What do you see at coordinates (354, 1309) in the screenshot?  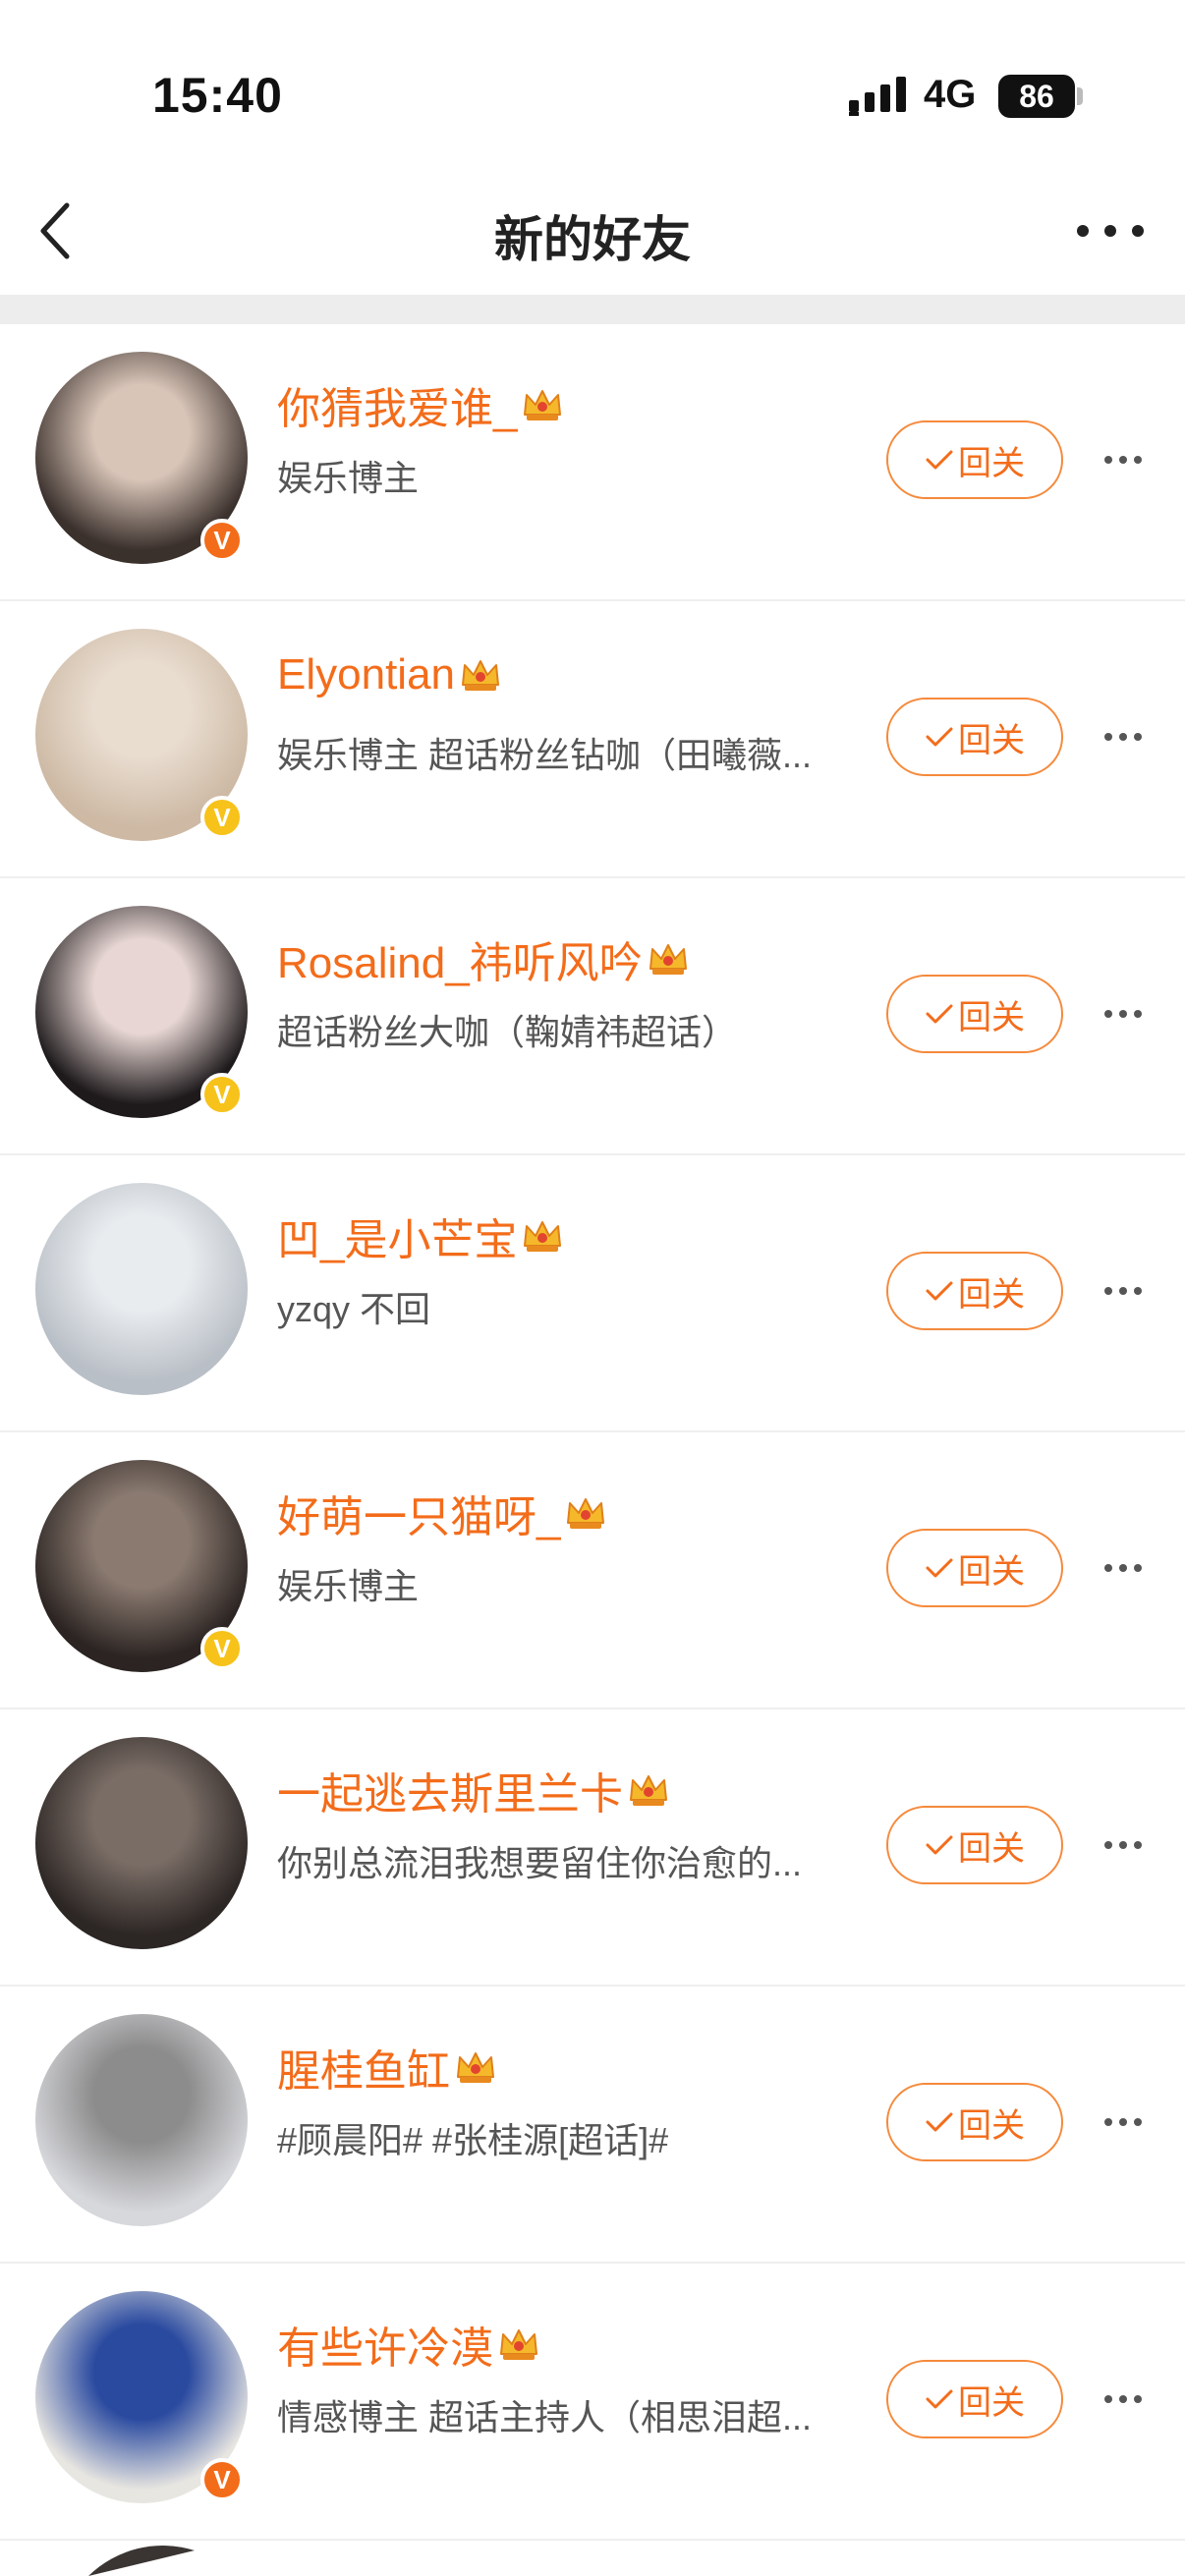 I see `user-description: yzqy 不回` at bounding box center [354, 1309].